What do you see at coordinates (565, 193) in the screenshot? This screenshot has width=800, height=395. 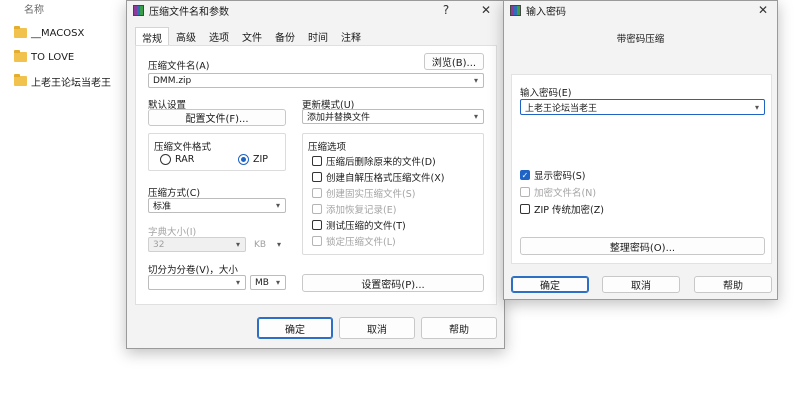 I see `encrypt-names-label: 加密文件名(N)` at bounding box center [565, 193].